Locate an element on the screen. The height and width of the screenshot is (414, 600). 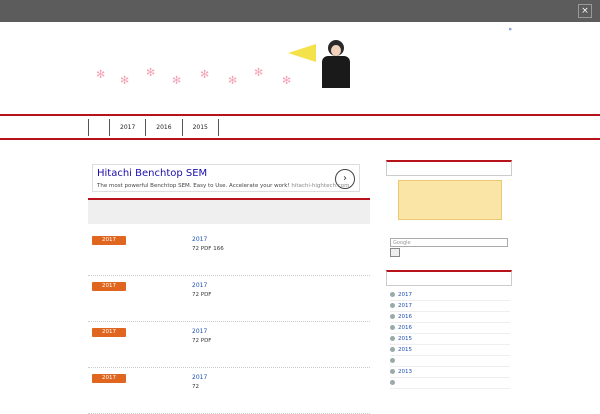
archive-item: 2013 is located at coordinates (450, 372).